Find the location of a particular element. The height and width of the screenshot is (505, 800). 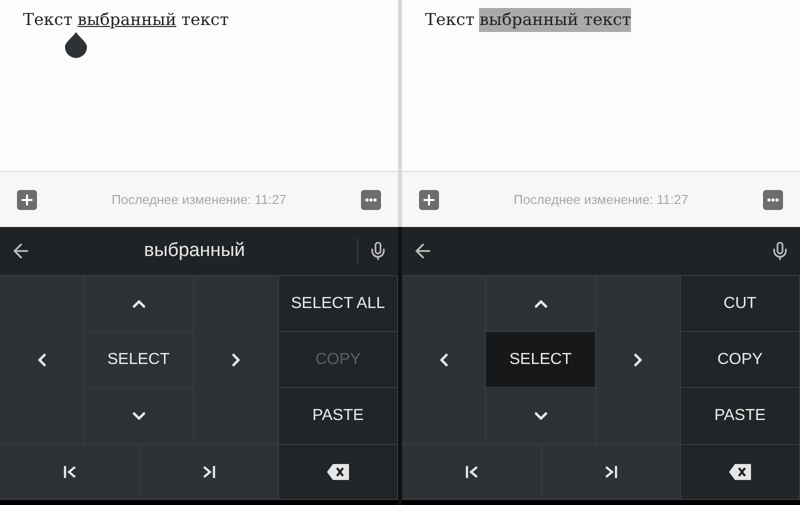

selected-text: выбранный is located at coordinates (126, 20).